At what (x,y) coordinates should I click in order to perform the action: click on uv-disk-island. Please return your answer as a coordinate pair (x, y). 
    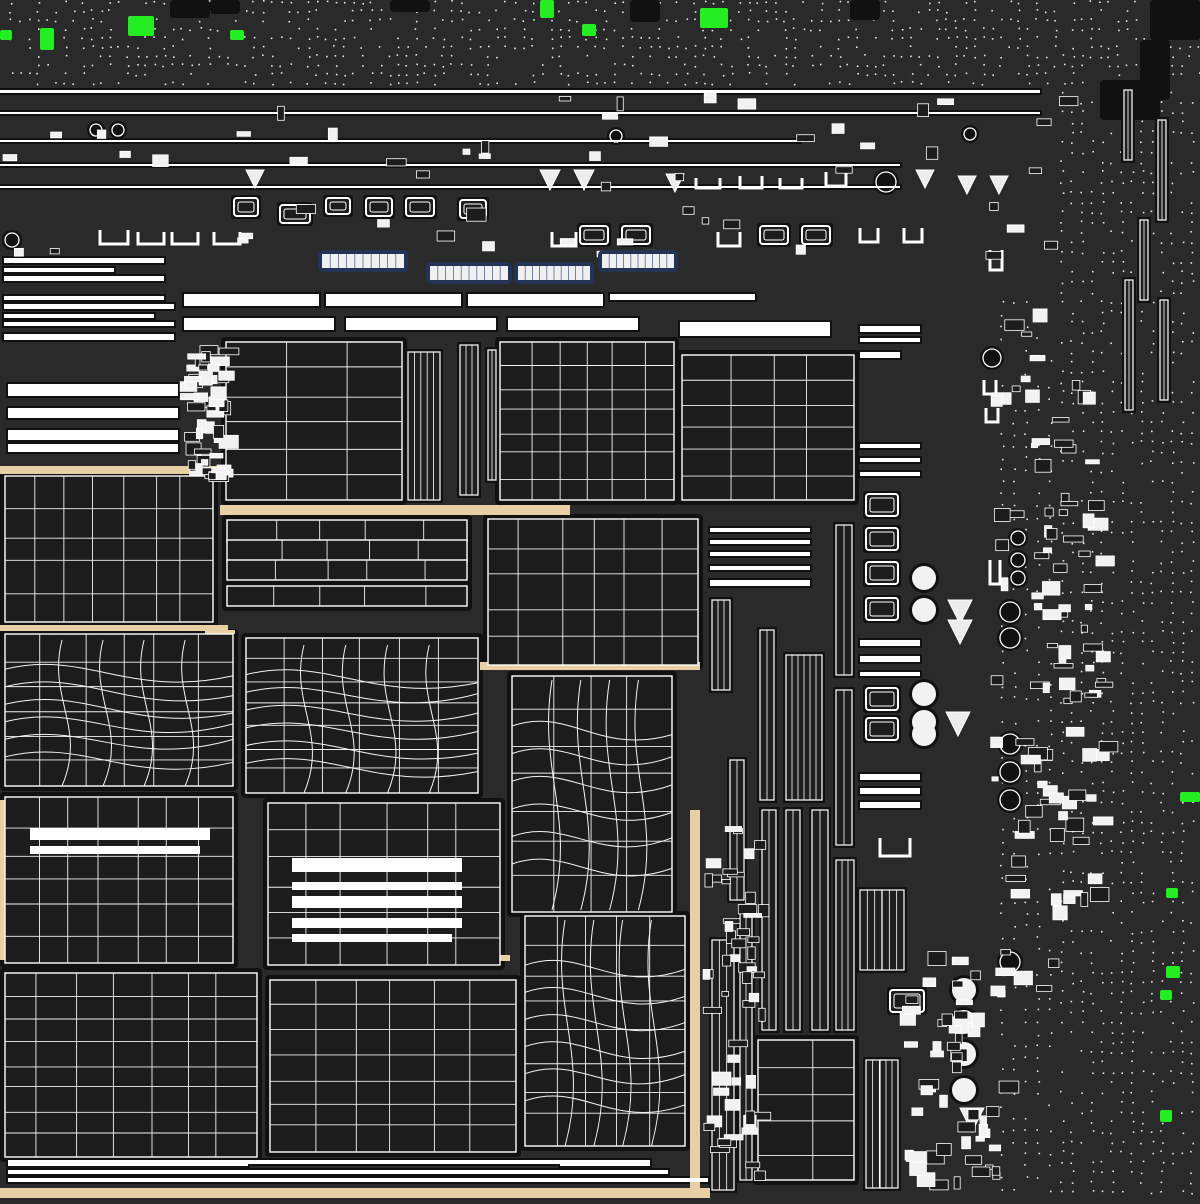
    Looking at the image, I should click on (924, 734).